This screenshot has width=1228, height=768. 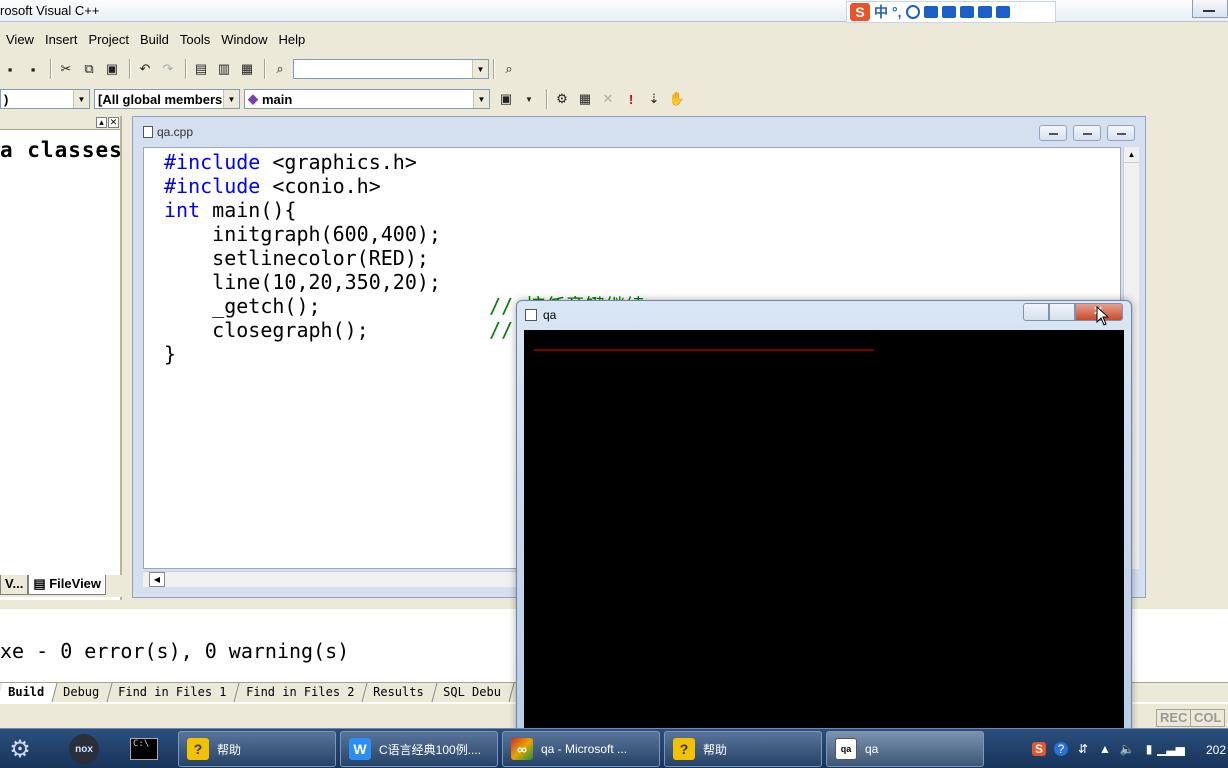 What do you see at coordinates (224, 69) in the screenshot?
I see `output-toggle-icon: ▥` at bounding box center [224, 69].